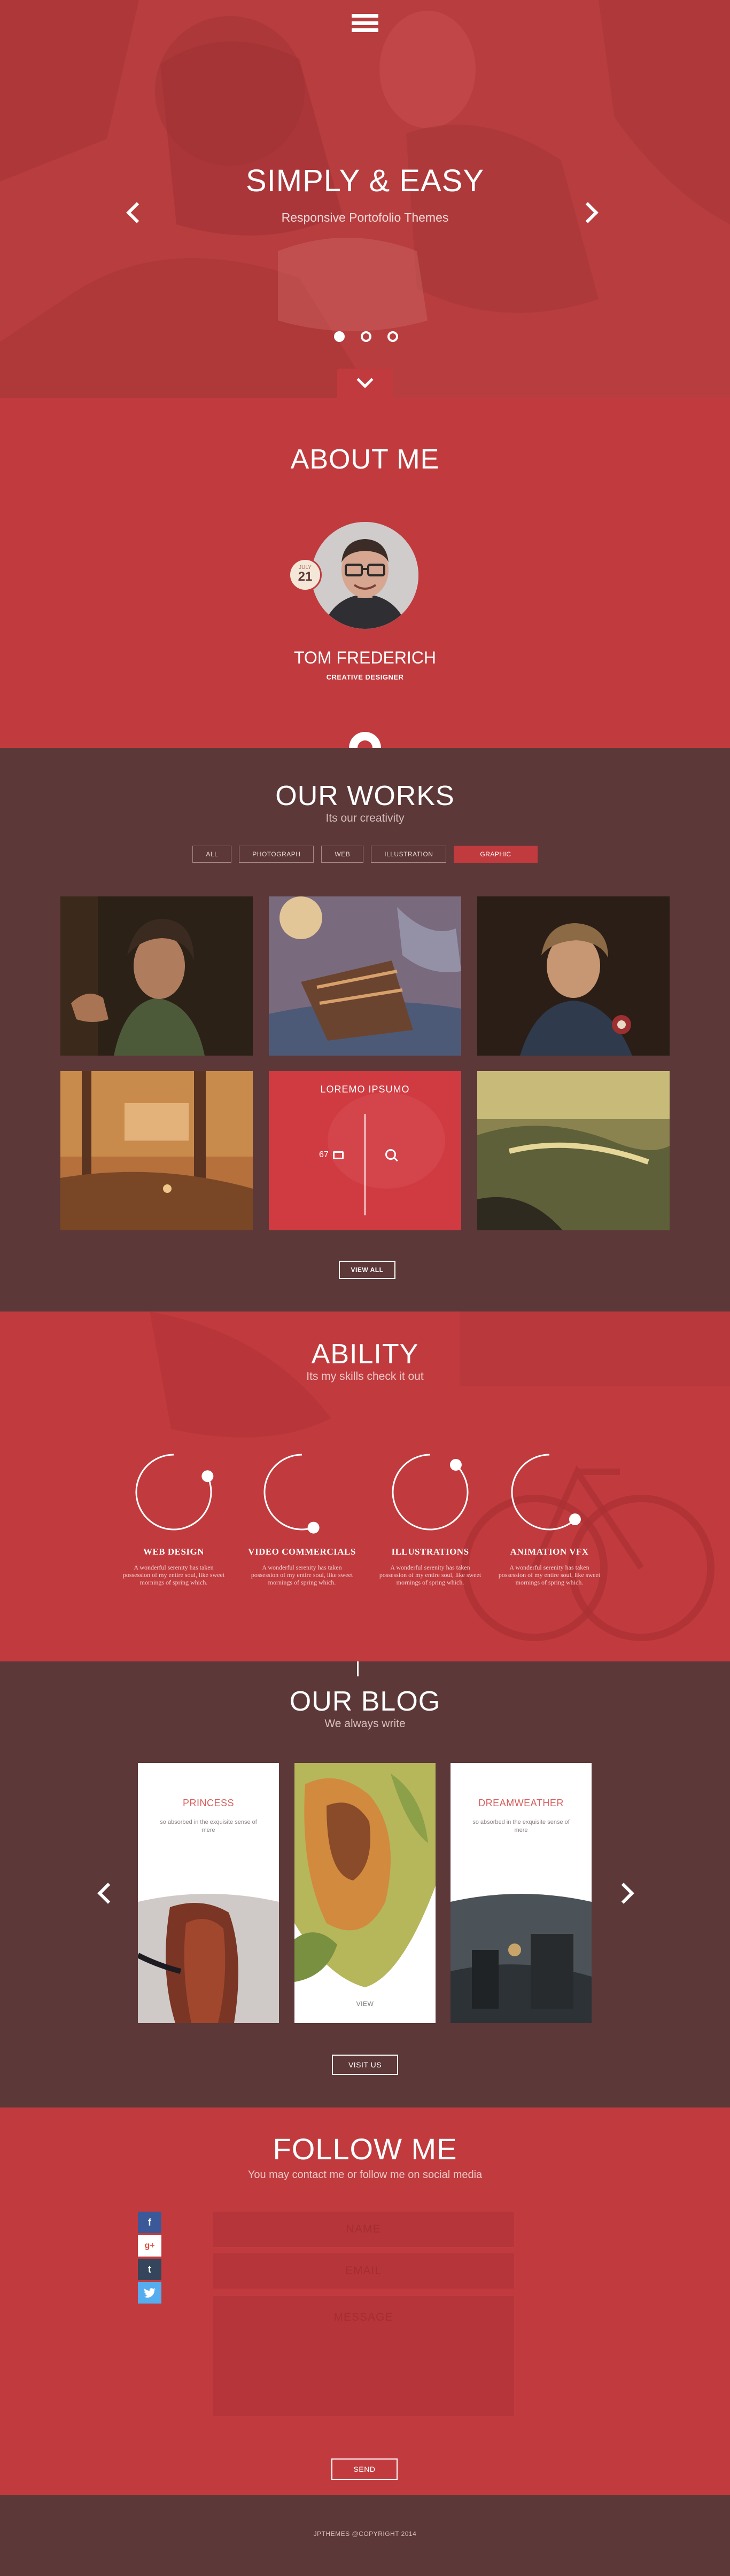 The width and height of the screenshot is (730, 2576). Describe the element at coordinates (391, 1154) in the screenshot. I see `zoom-icon` at that location.